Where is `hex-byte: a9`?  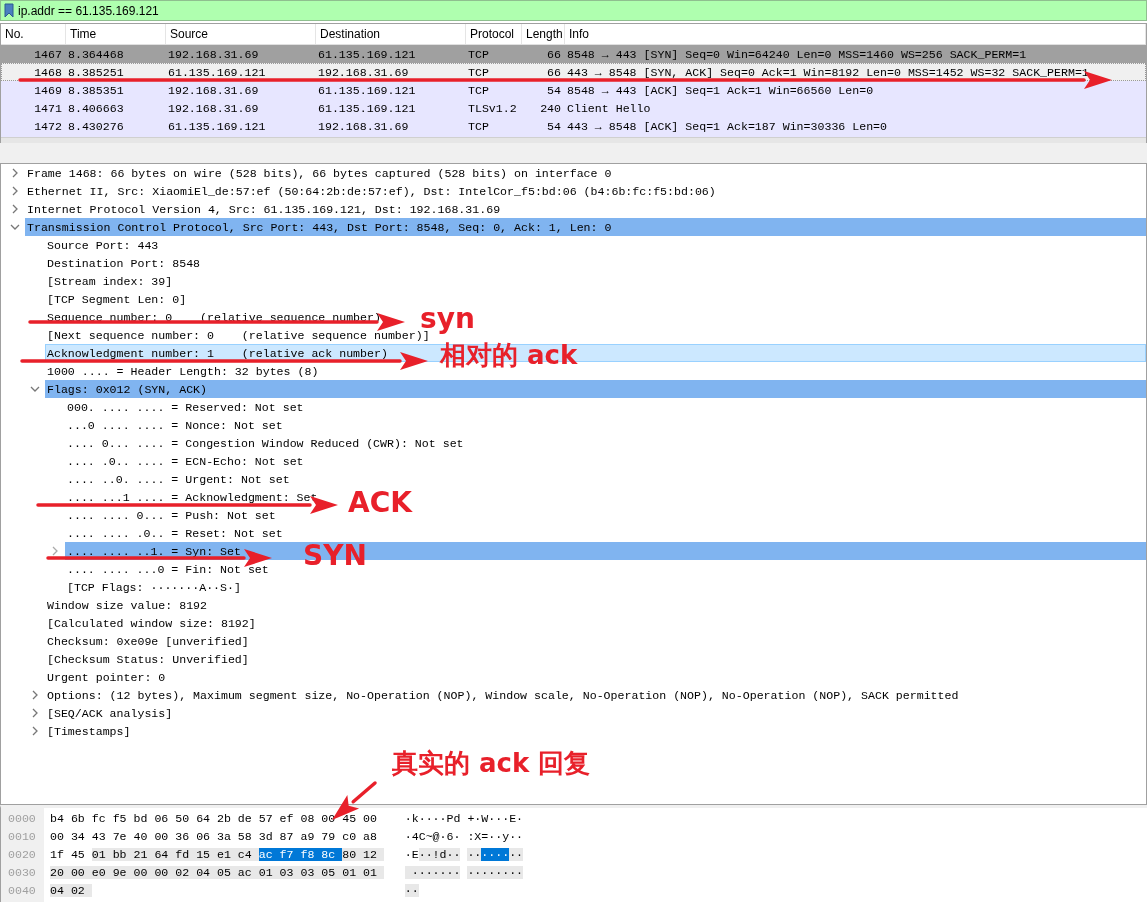
hex-byte: a9 is located at coordinates (311, 836).